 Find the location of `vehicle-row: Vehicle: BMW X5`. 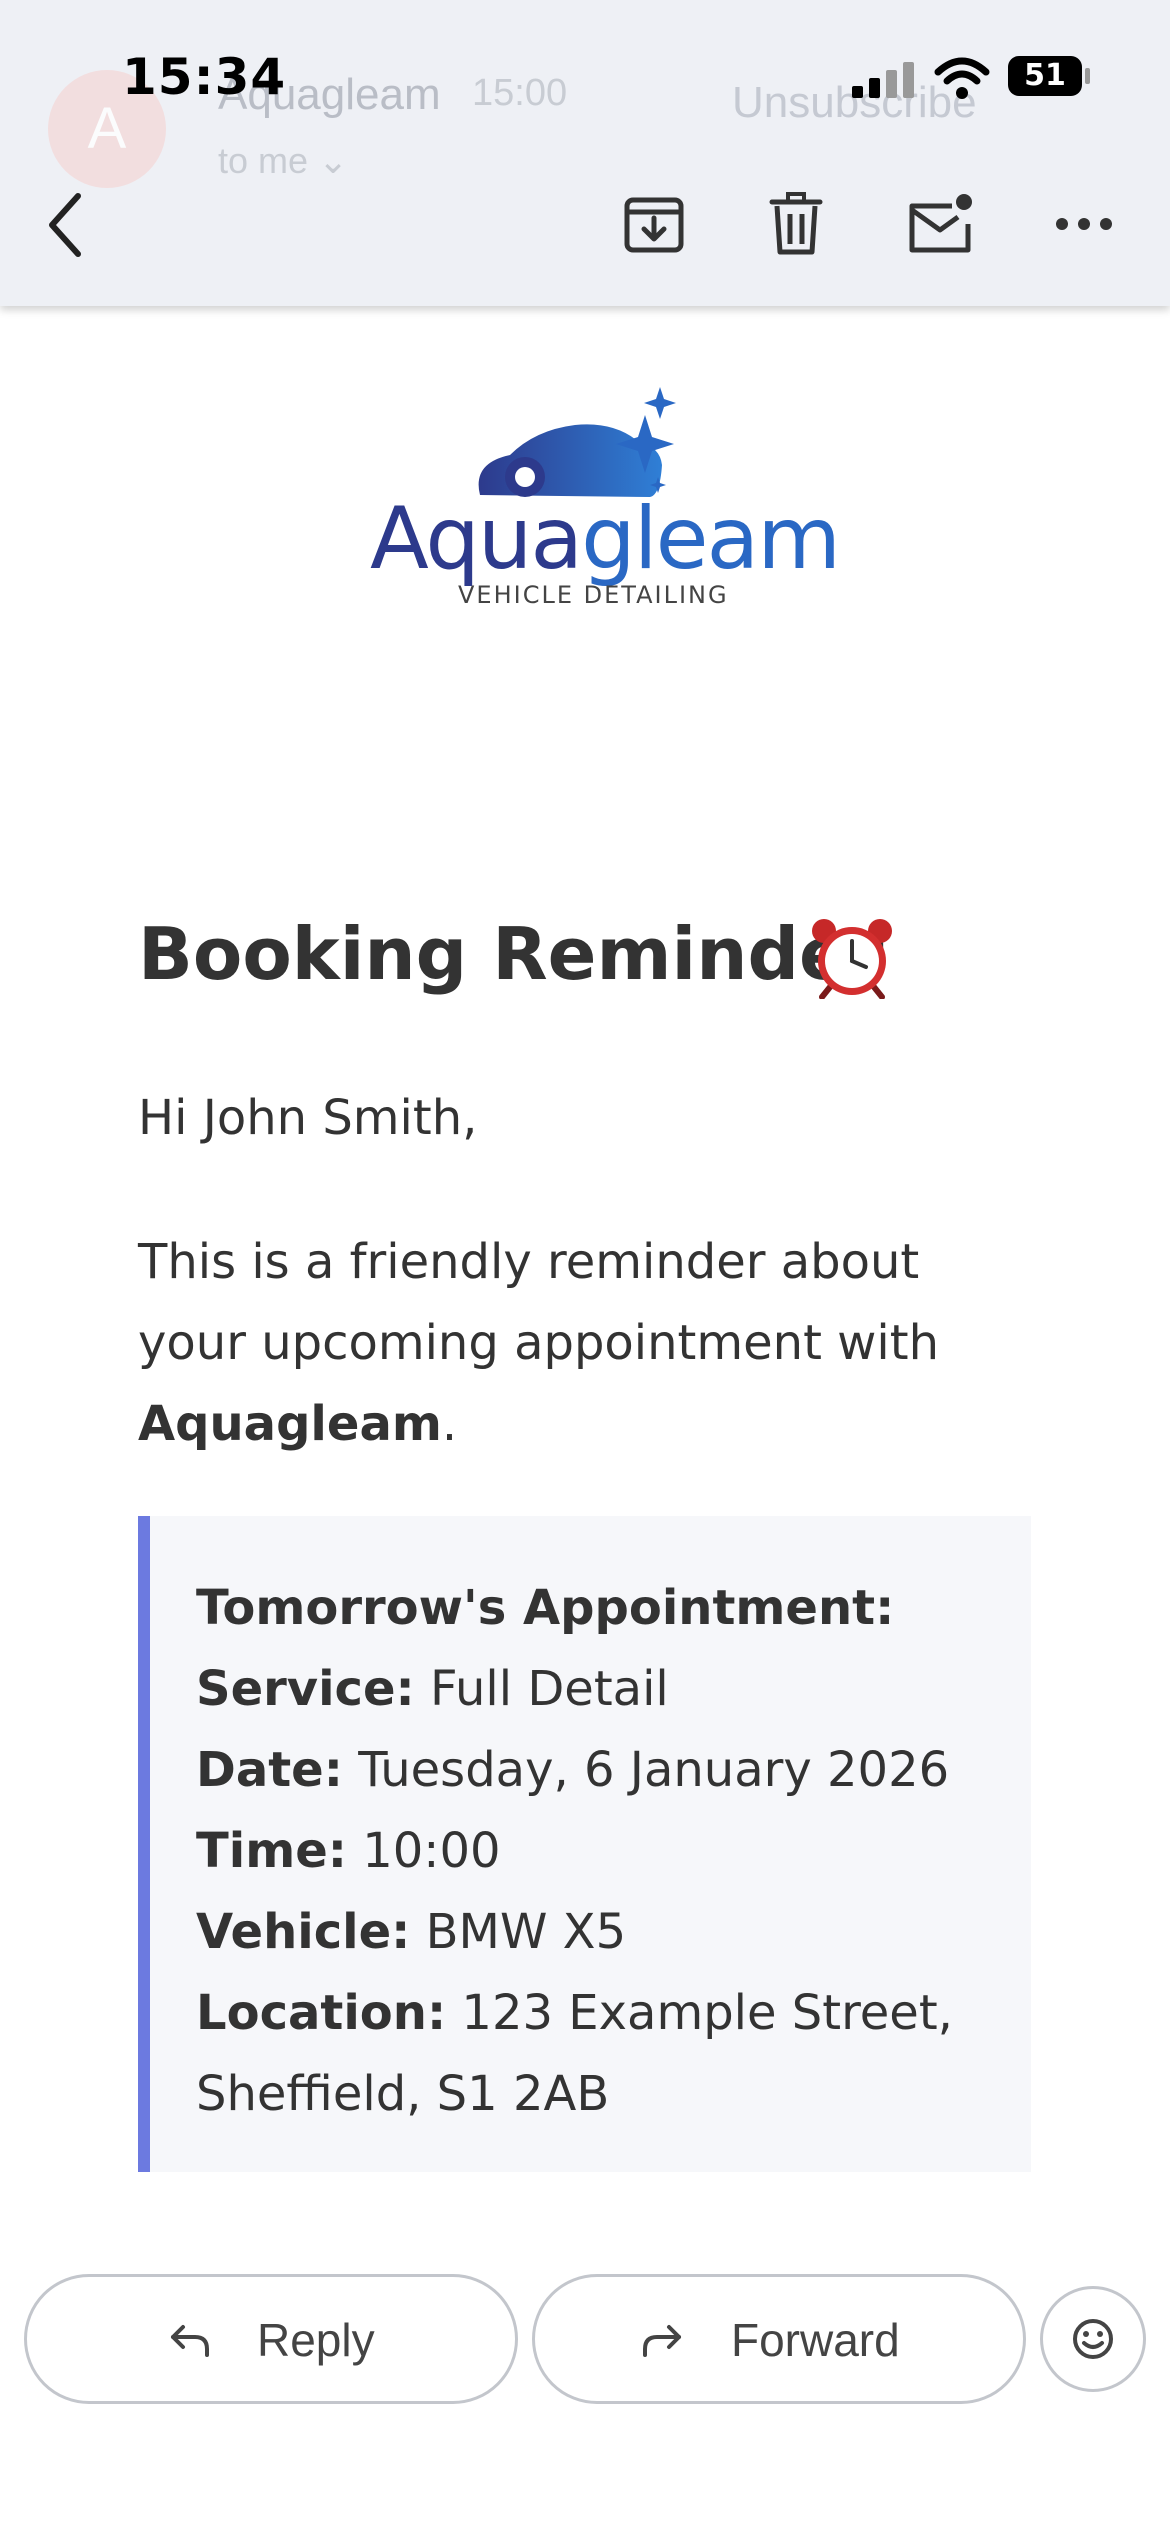

vehicle-row: Vehicle: BMW X5 is located at coordinates (613, 1932).